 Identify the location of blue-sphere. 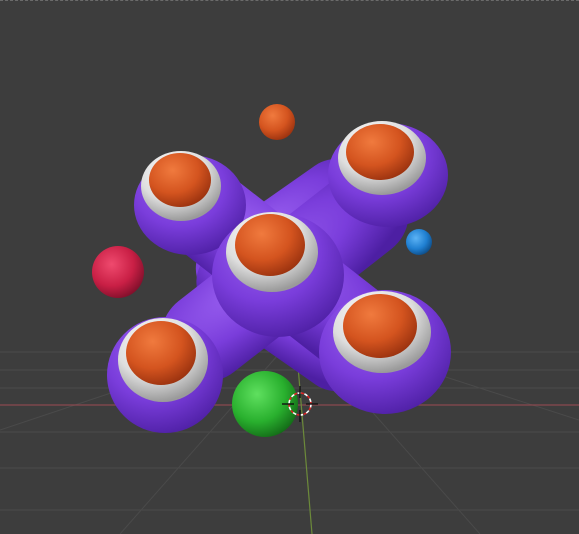
(419, 242).